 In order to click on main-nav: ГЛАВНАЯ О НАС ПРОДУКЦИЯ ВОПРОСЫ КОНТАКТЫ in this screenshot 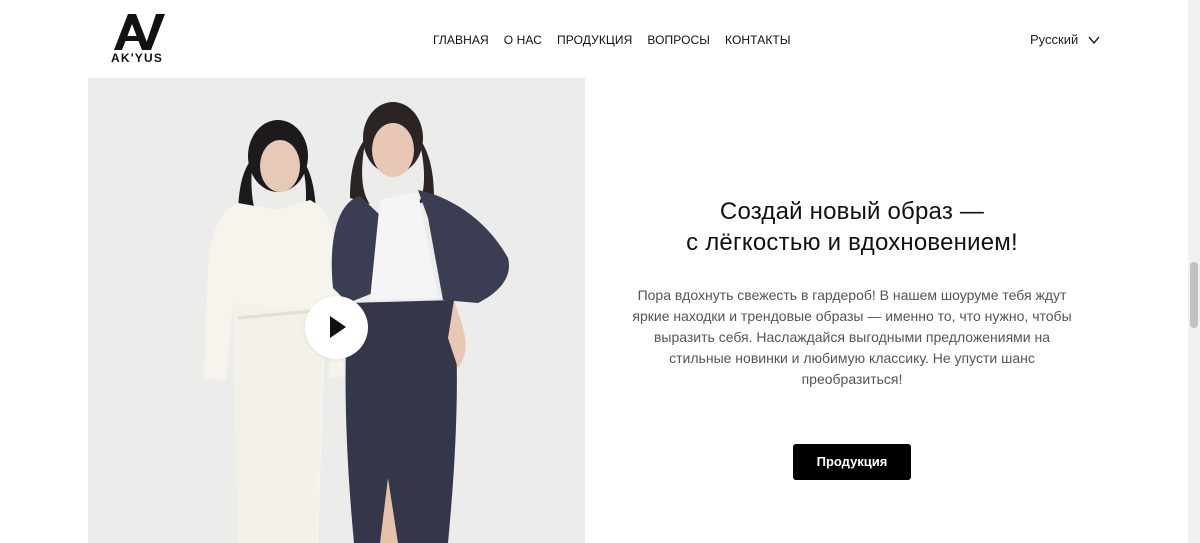, I will do `click(612, 40)`.